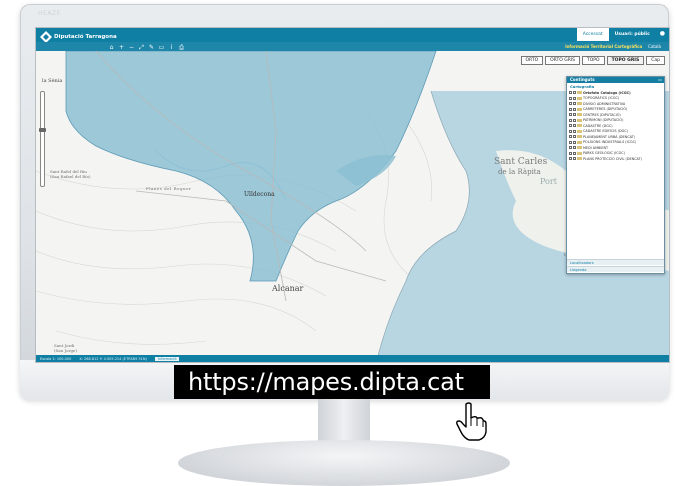  I want to click on measure-icon: ▭, so click(161, 48).